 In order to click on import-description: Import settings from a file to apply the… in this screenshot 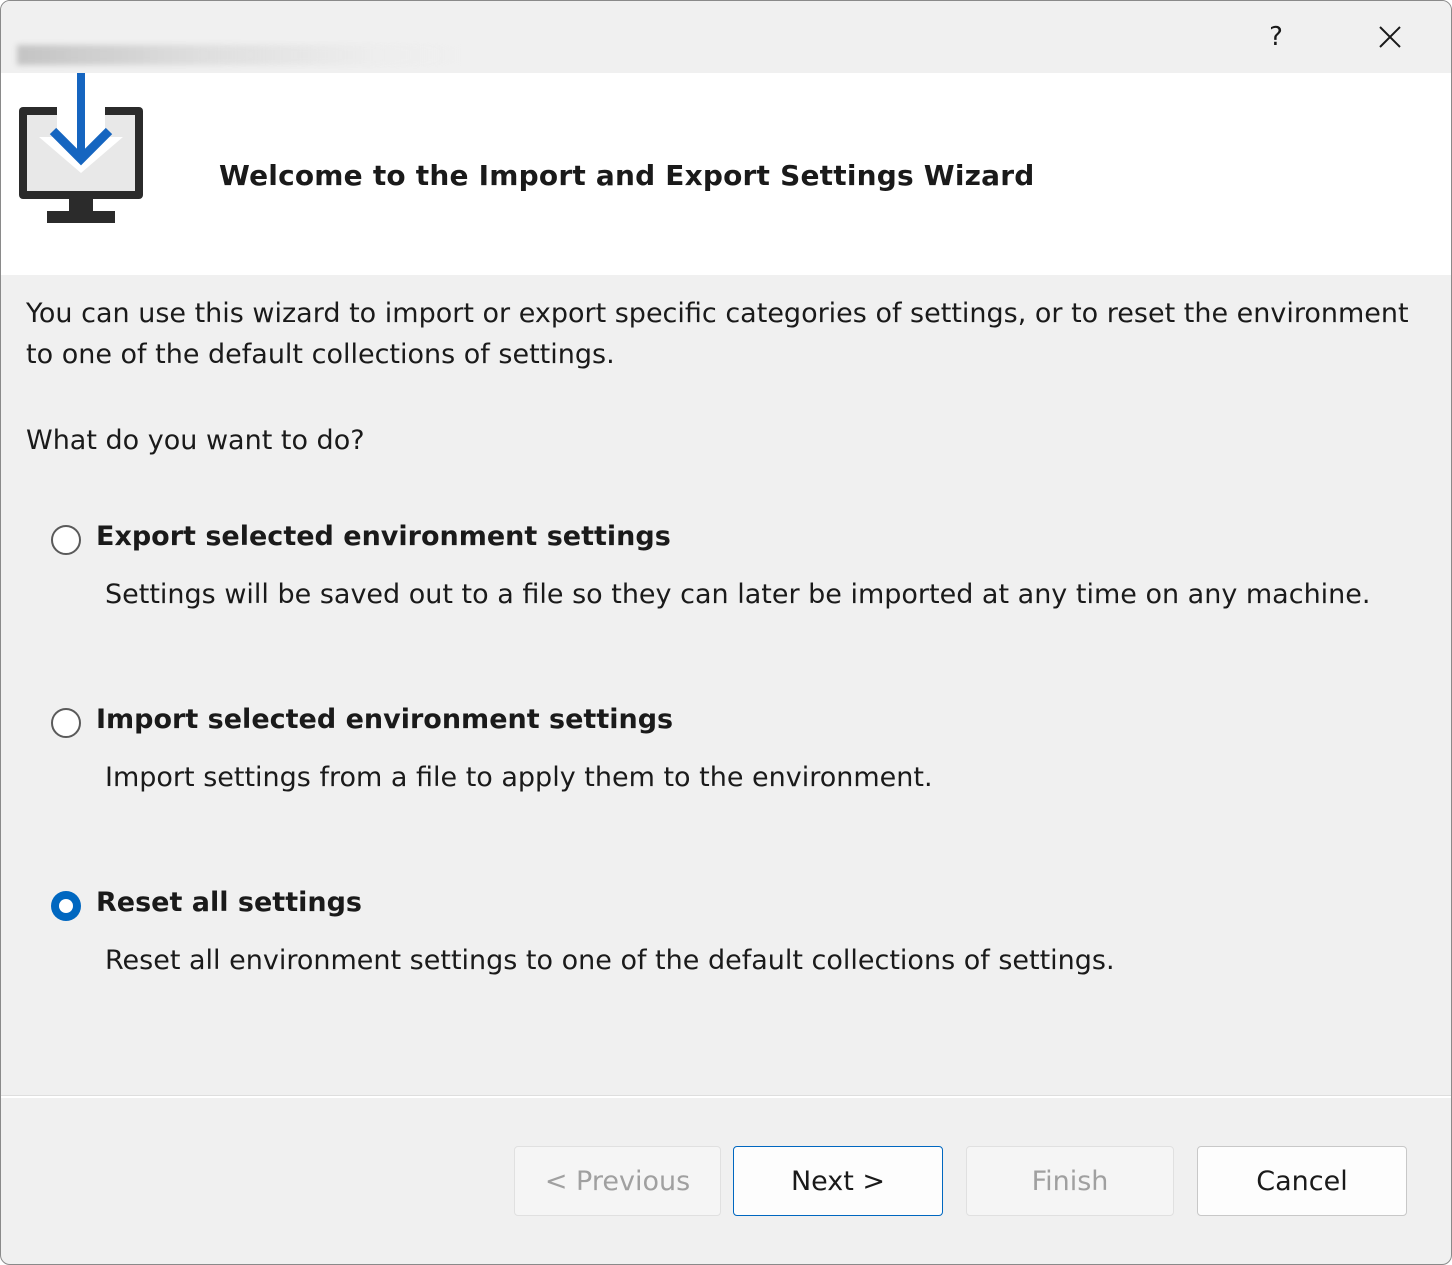, I will do `click(519, 777)`.